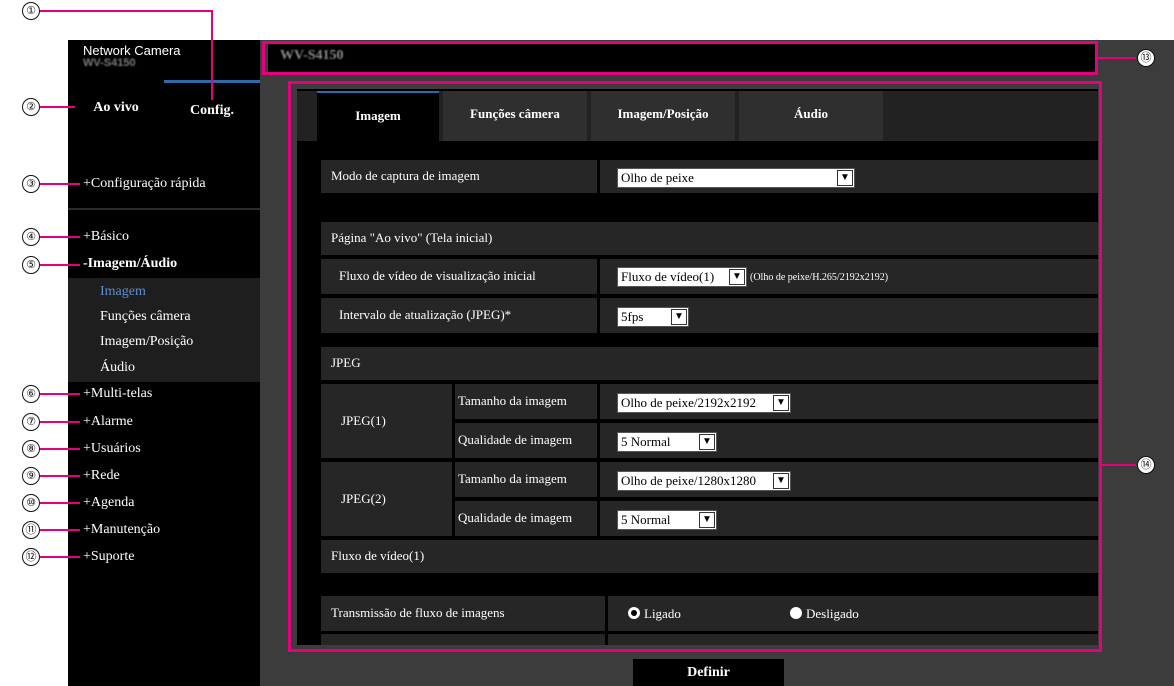 This screenshot has width=1174, height=686. Describe the element at coordinates (164, 330) in the screenshot. I see `submenu-panel` at that location.